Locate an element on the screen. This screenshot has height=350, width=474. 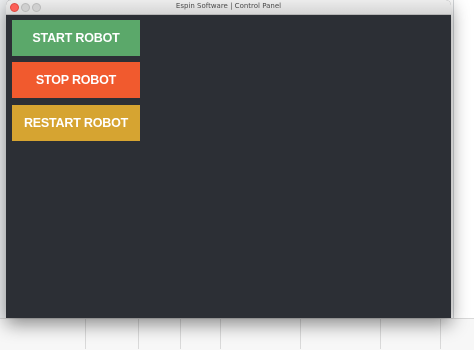
background-grid-row is located at coordinates (237, 334).